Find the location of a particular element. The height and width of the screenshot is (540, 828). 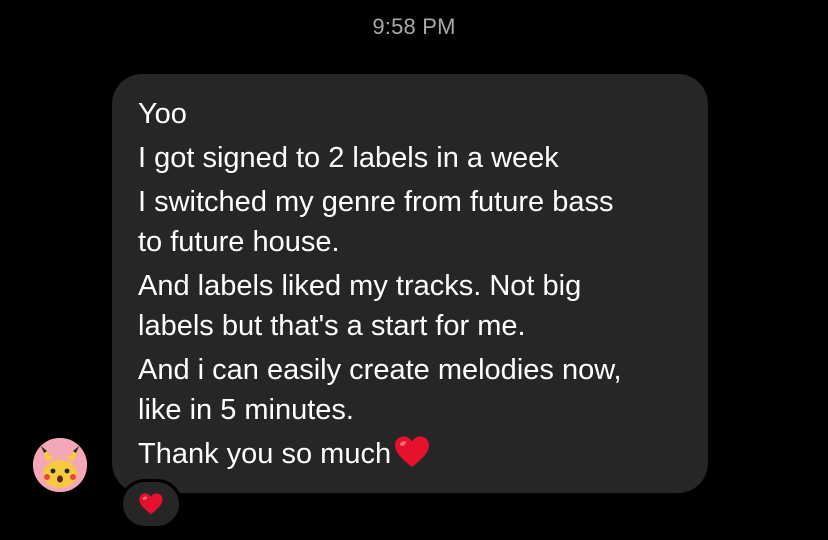

heart-icon is located at coordinates (412, 451).